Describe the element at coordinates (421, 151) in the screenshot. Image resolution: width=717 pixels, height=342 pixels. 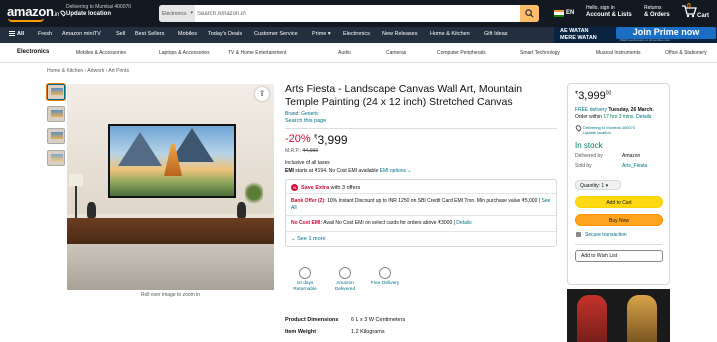
I see `mrp: M.R.P.: ₹4,999` at that location.